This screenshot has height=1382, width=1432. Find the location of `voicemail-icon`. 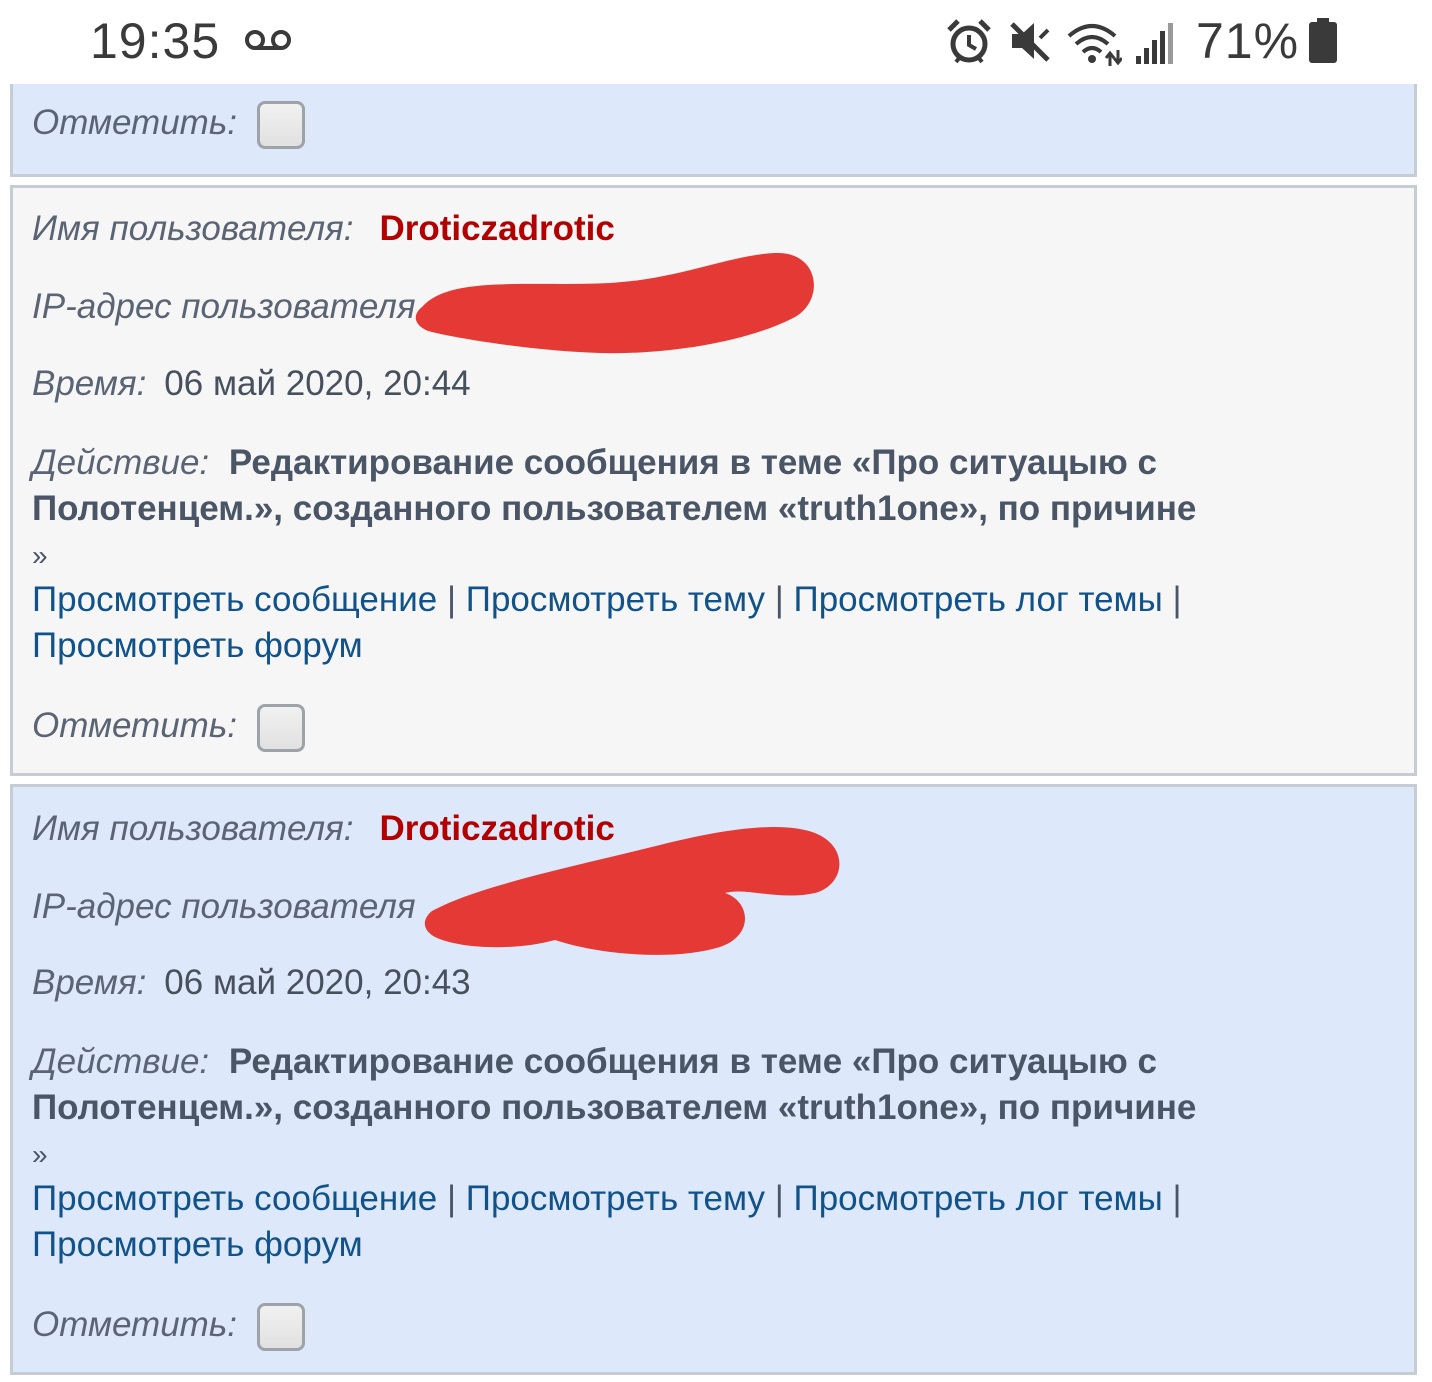

voicemail-icon is located at coordinates (268, 40).